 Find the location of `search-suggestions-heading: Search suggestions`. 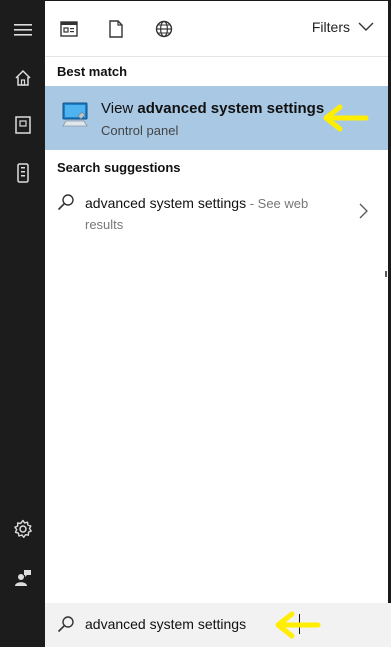

search-suggestions-heading: Search suggestions is located at coordinates (119, 167).